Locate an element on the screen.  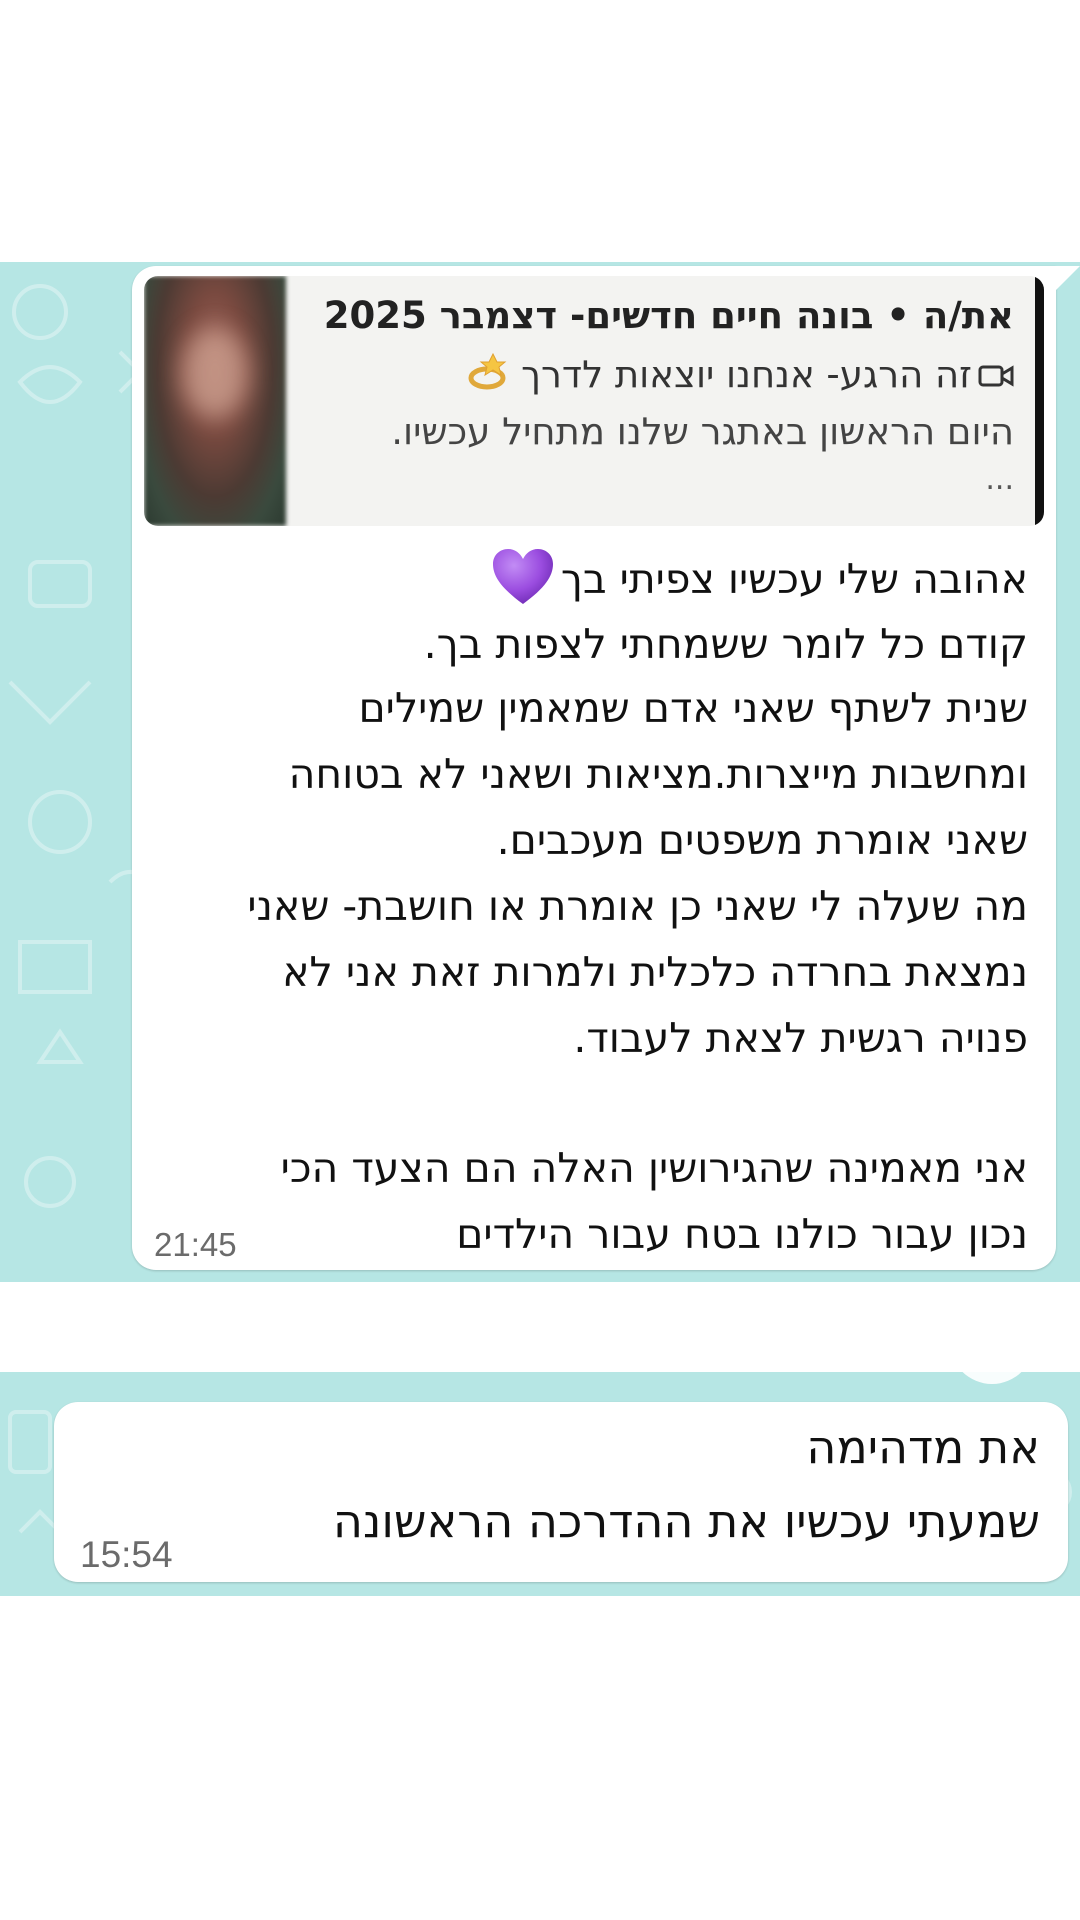
video-camera-icon is located at coordinates (996, 376).